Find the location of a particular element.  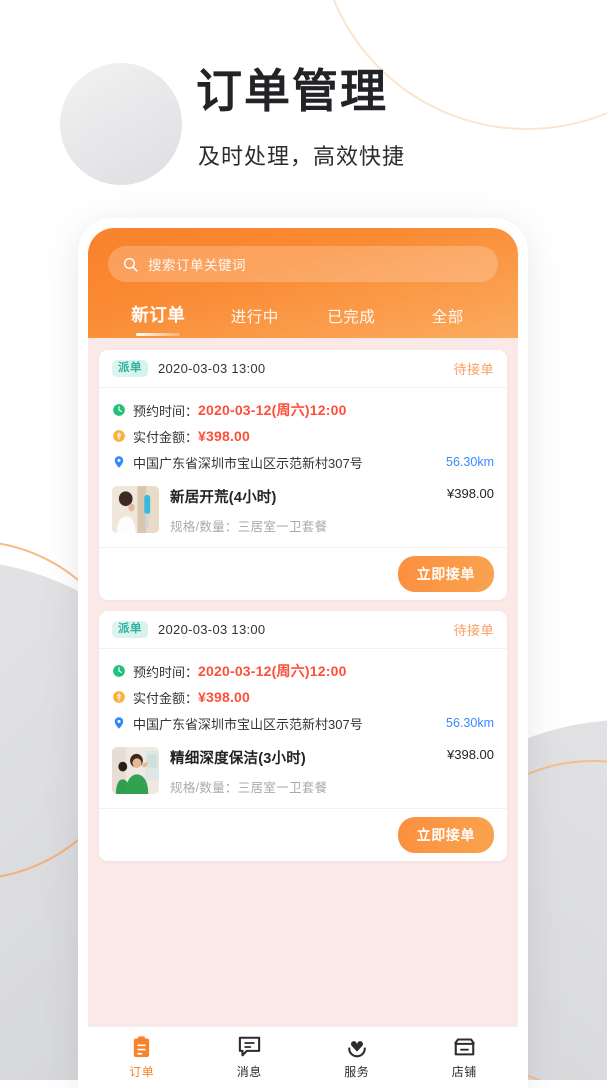

cleaners-green-apron-photo is located at coordinates (135, 770).